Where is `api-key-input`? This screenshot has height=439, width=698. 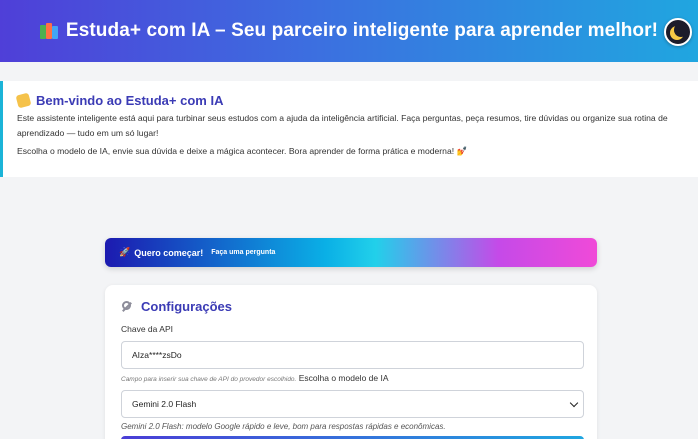
api-key-input is located at coordinates (352, 355).